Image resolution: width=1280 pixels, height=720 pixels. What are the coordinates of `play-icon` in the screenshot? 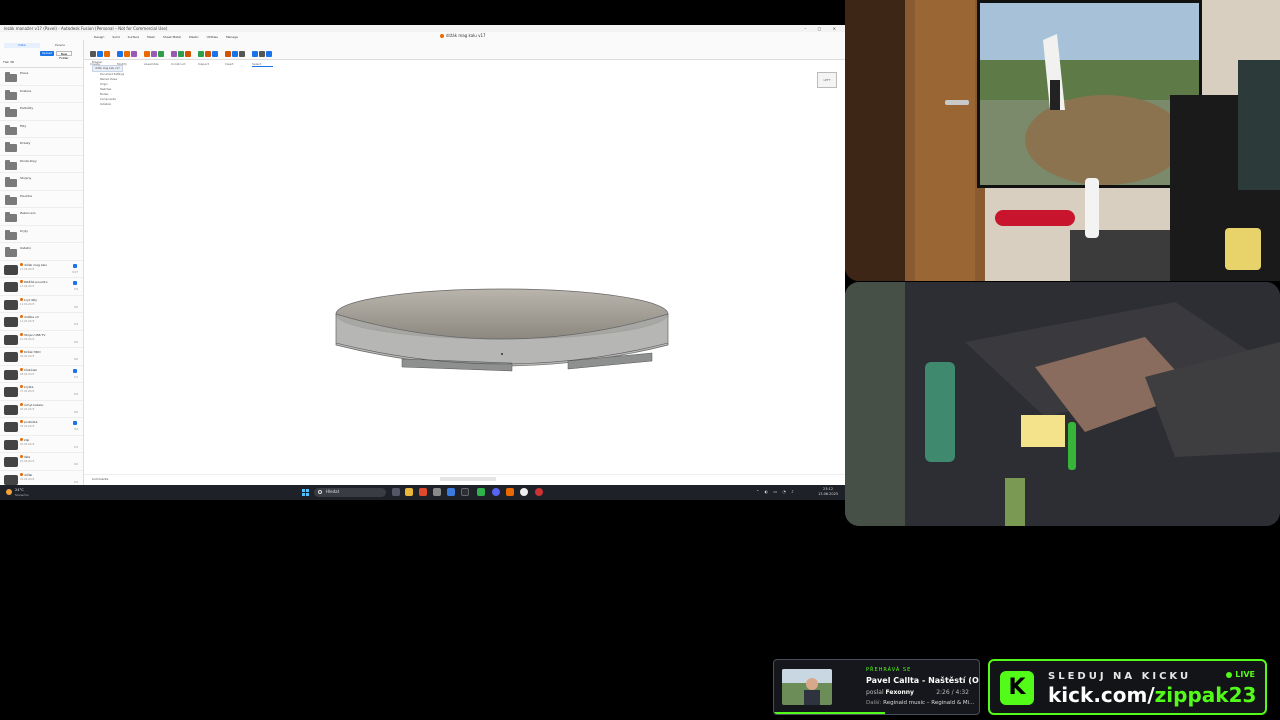 It's located at (481, 492).